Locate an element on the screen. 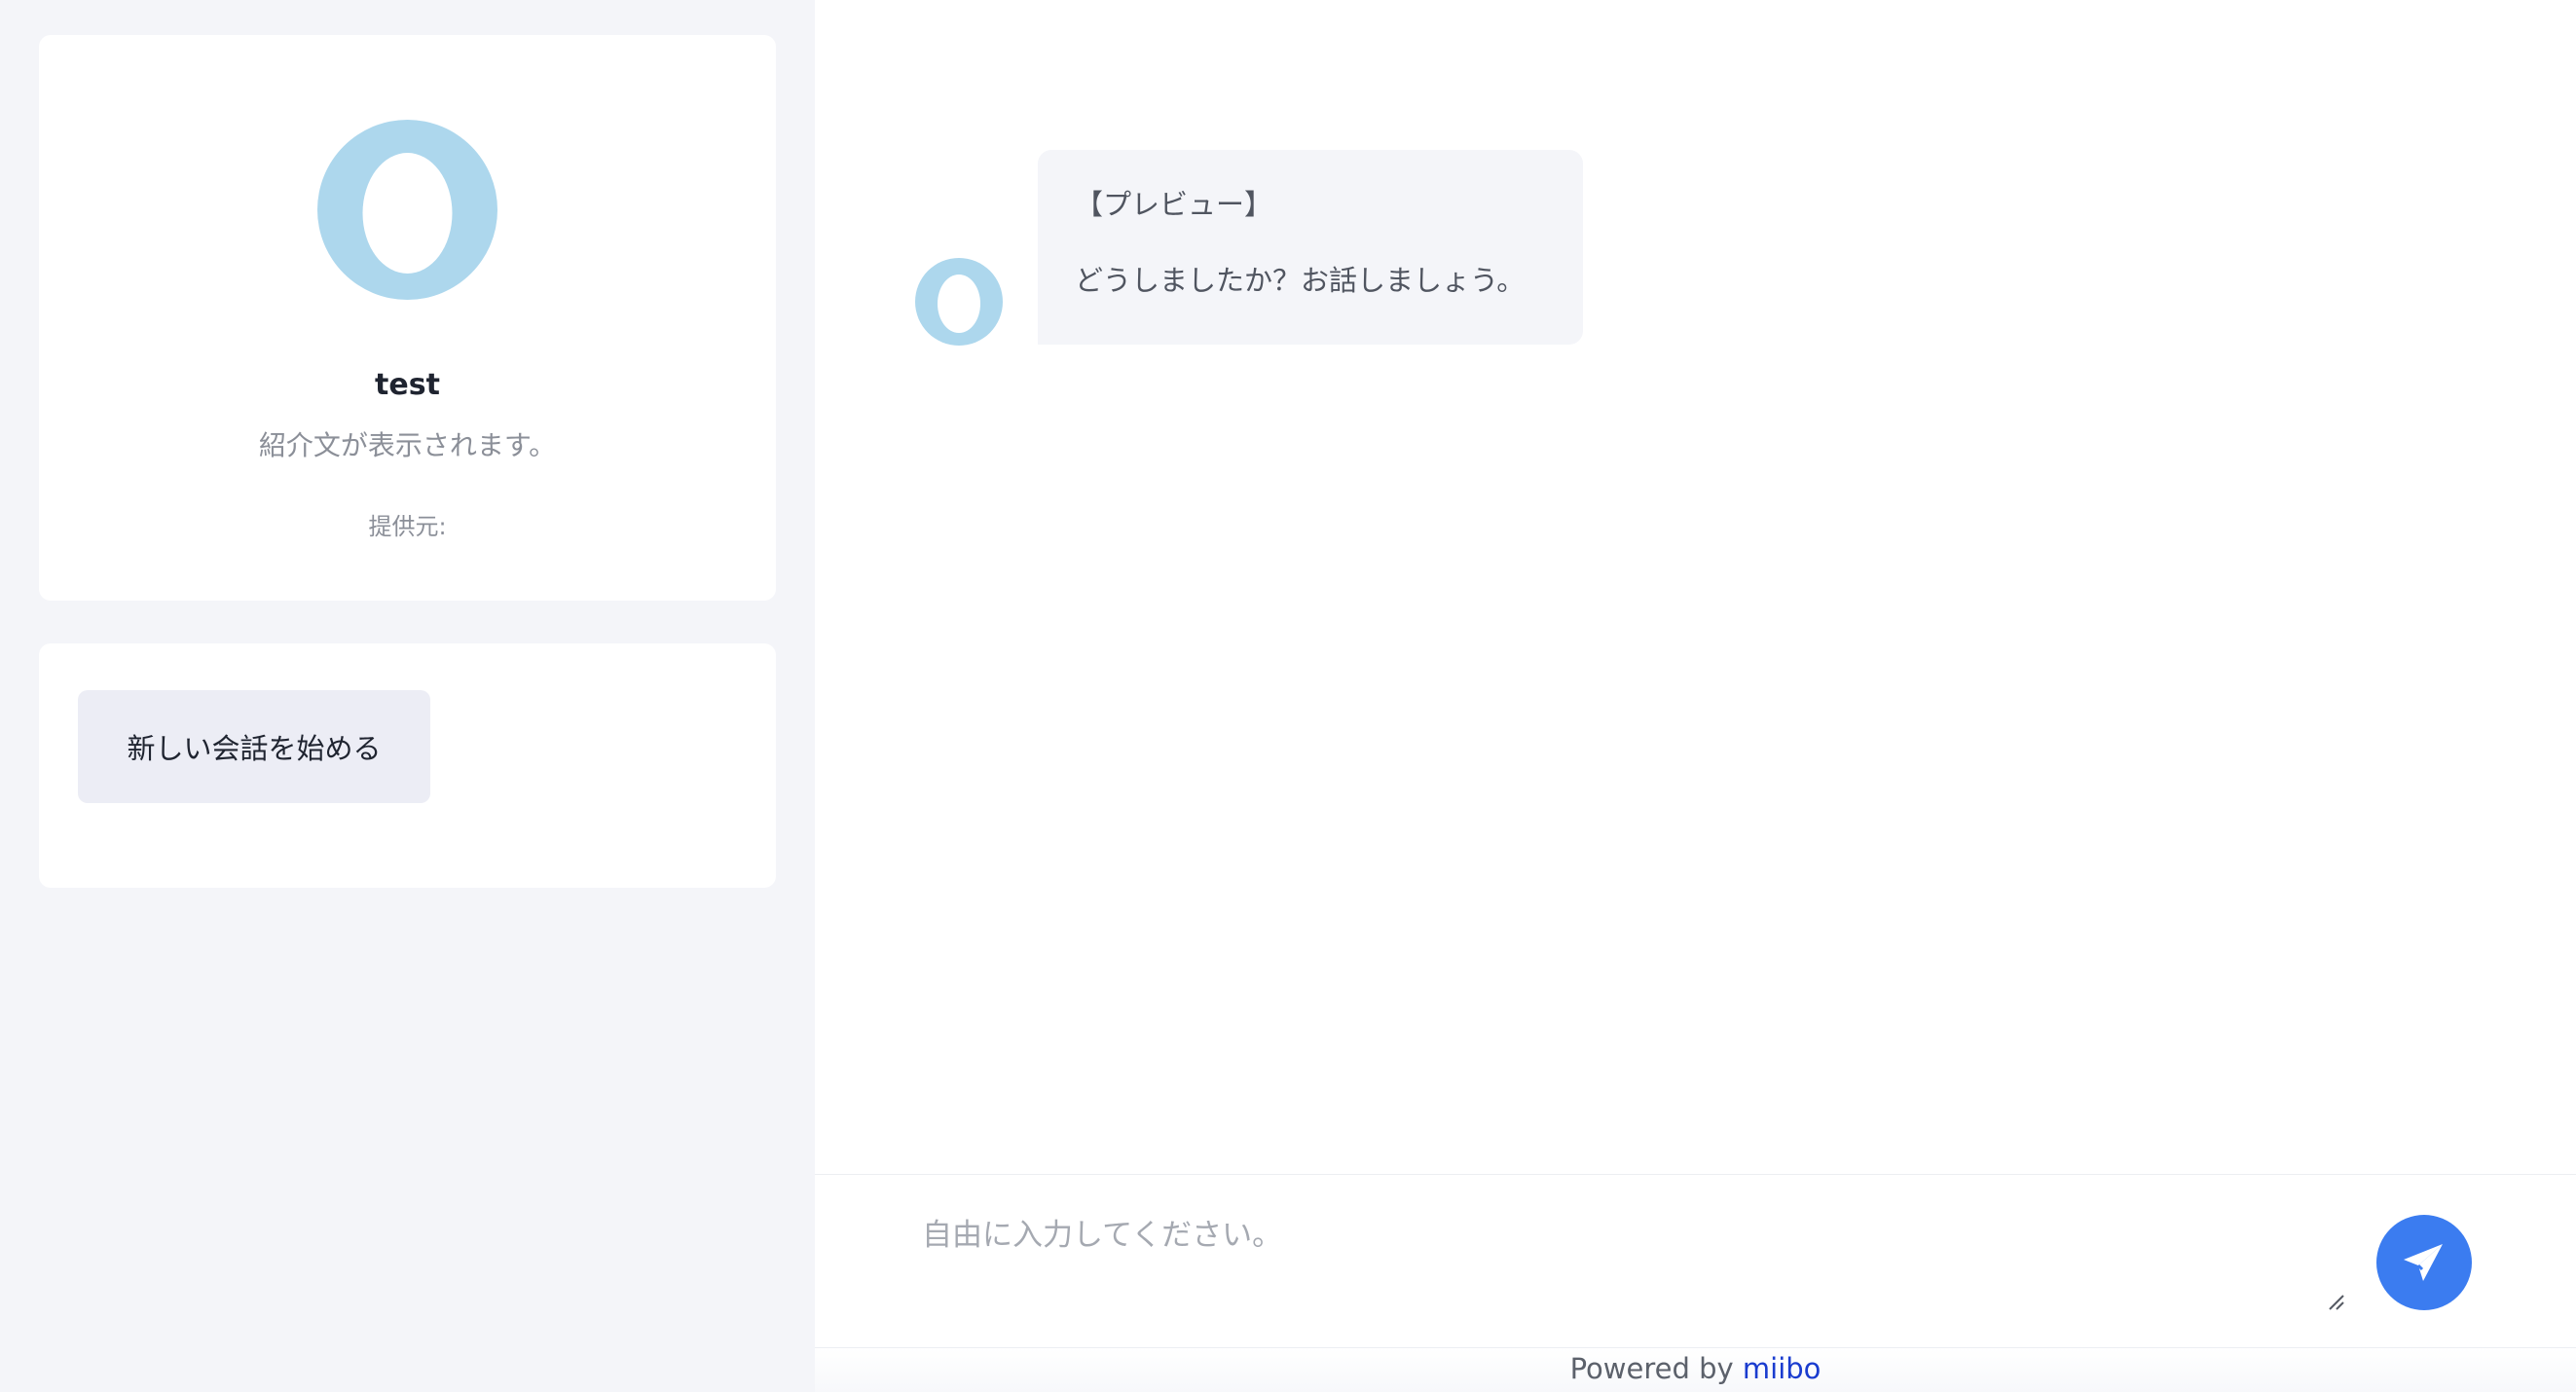 This screenshot has width=2576, height=1392. composer is located at coordinates (1695, 1261).